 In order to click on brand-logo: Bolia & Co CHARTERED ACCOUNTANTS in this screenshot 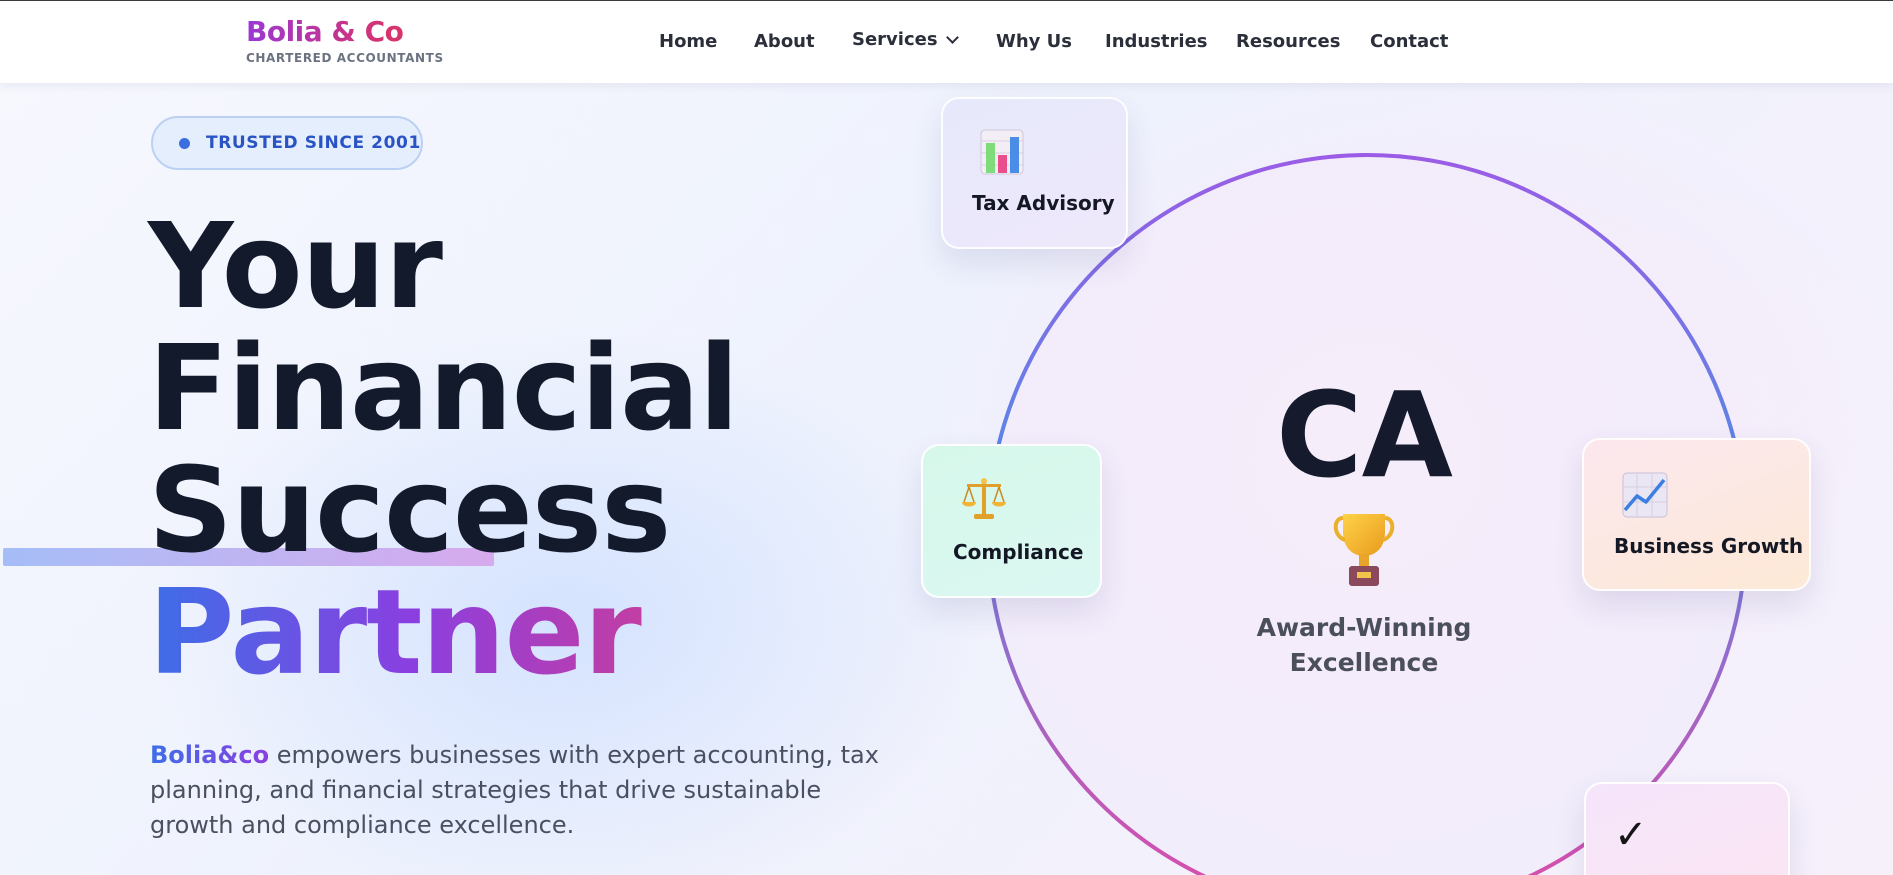, I will do `click(345, 40)`.